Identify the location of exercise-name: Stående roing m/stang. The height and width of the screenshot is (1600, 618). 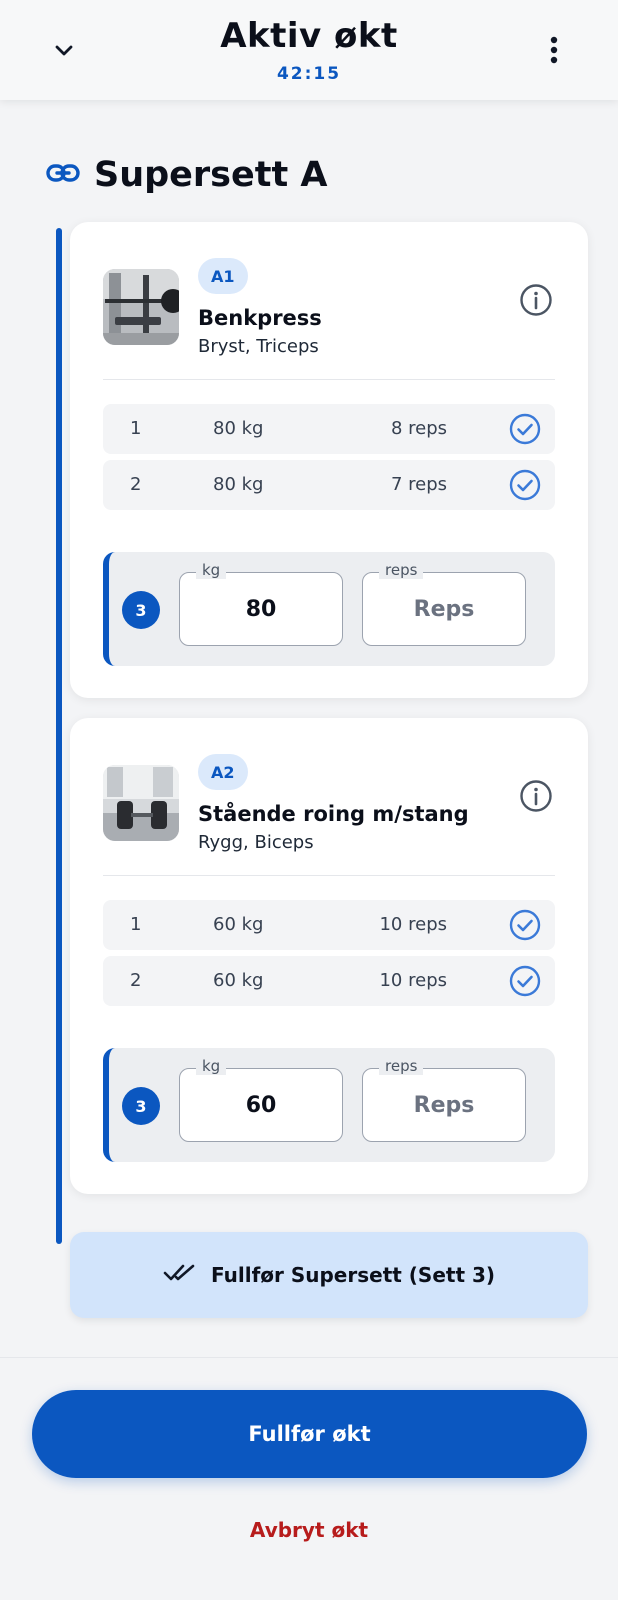
(333, 814).